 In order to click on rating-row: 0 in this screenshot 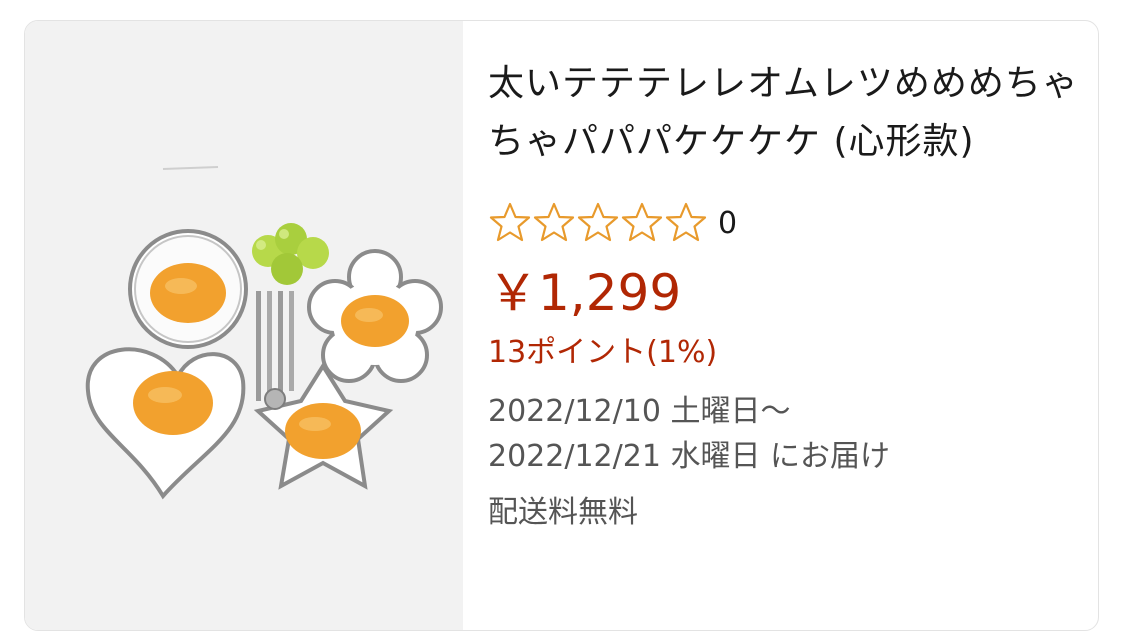, I will do `click(785, 223)`.